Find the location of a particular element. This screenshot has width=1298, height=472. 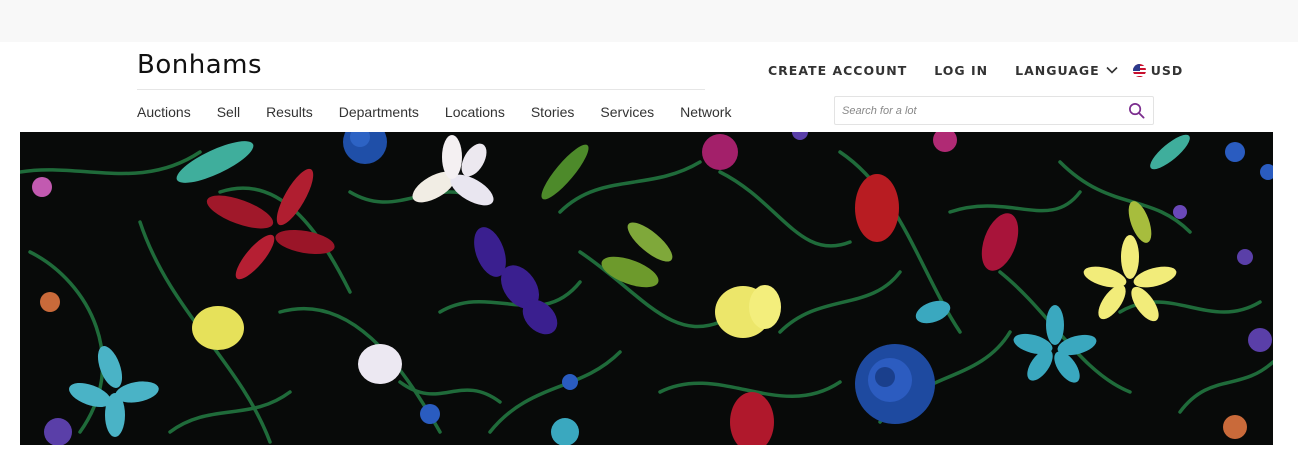

chevron-down-icon is located at coordinates (1112, 70).